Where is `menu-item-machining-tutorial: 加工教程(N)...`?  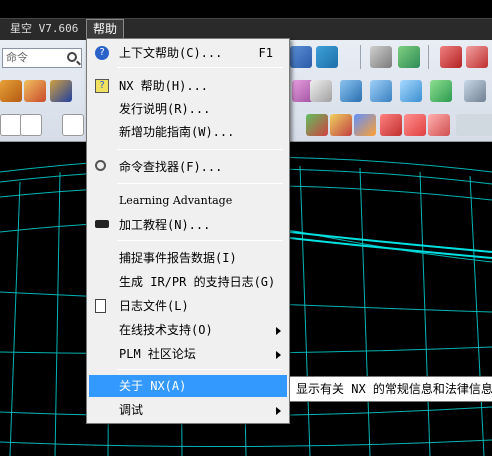
menu-item-machining-tutorial: 加工教程(N)... is located at coordinates (188, 225).